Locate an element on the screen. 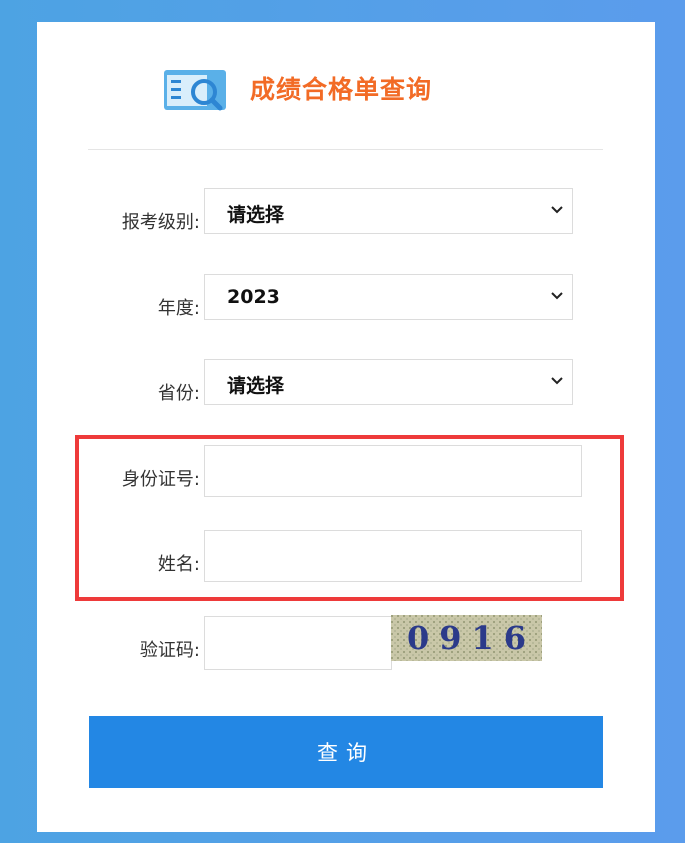 Image resolution: width=685 pixels, height=843 pixels. captcha-image: 0916 is located at coordinates (466, 638).